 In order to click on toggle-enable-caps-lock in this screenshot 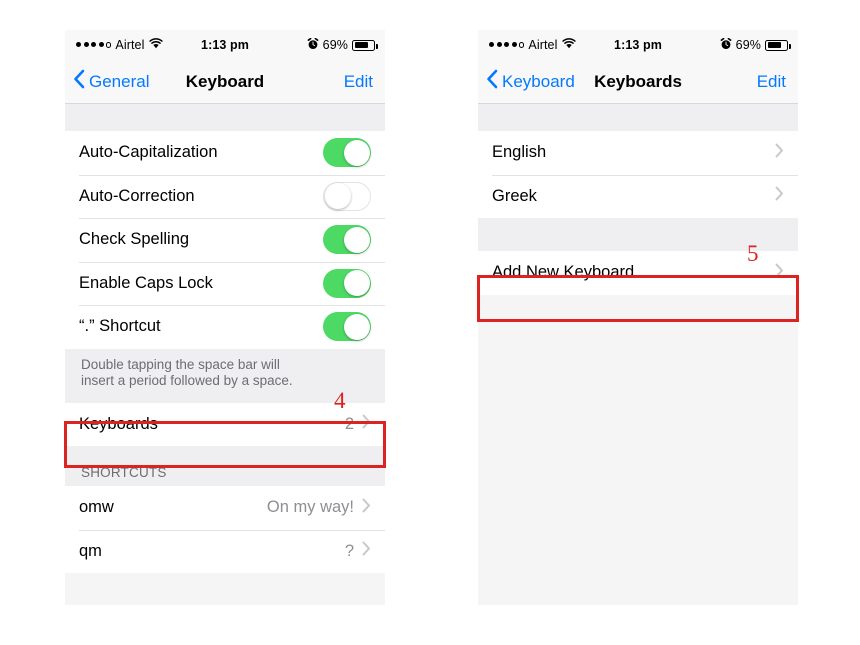, I will do `click(347, 283)`.